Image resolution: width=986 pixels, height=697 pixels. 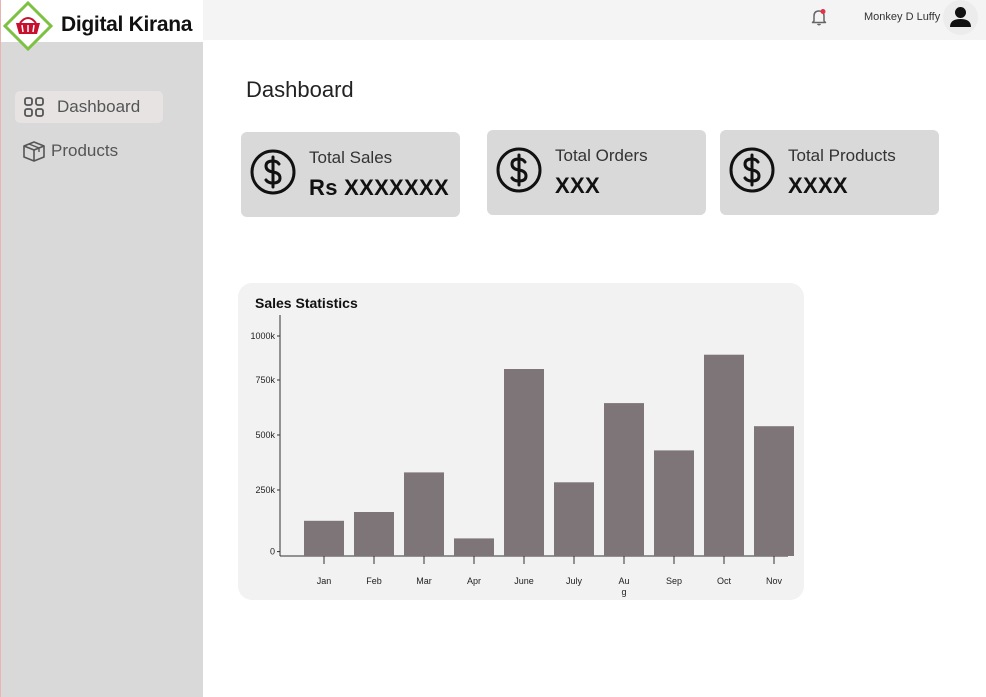 I want to click on brand: Digital Kirana, so click(x=102, y=25).